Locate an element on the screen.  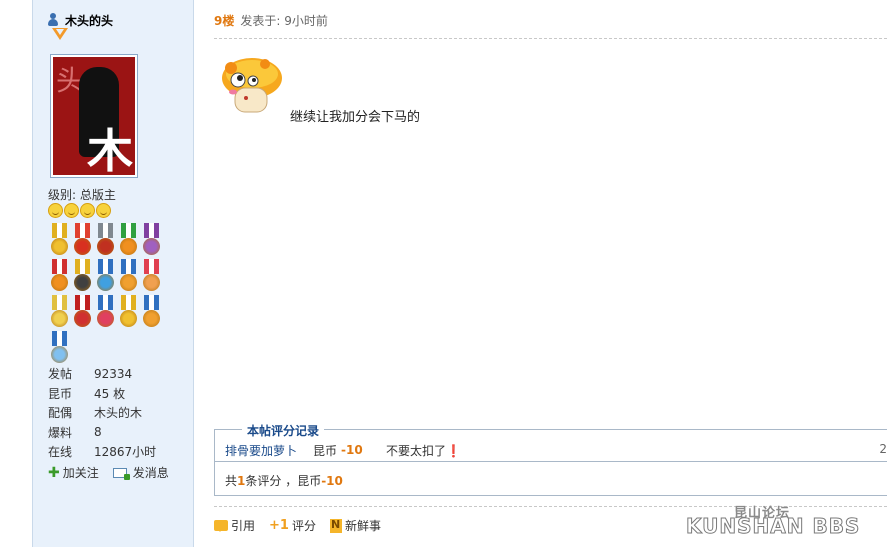
rating-kind: 昆币 is located at coordinates (325, 450).